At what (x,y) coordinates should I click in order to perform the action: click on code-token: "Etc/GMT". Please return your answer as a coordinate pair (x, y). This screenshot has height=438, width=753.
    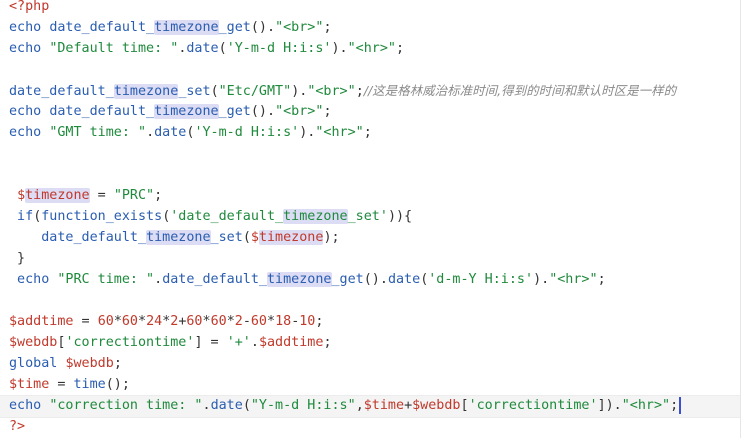
    Looking at the image, I should click on (255, 91).